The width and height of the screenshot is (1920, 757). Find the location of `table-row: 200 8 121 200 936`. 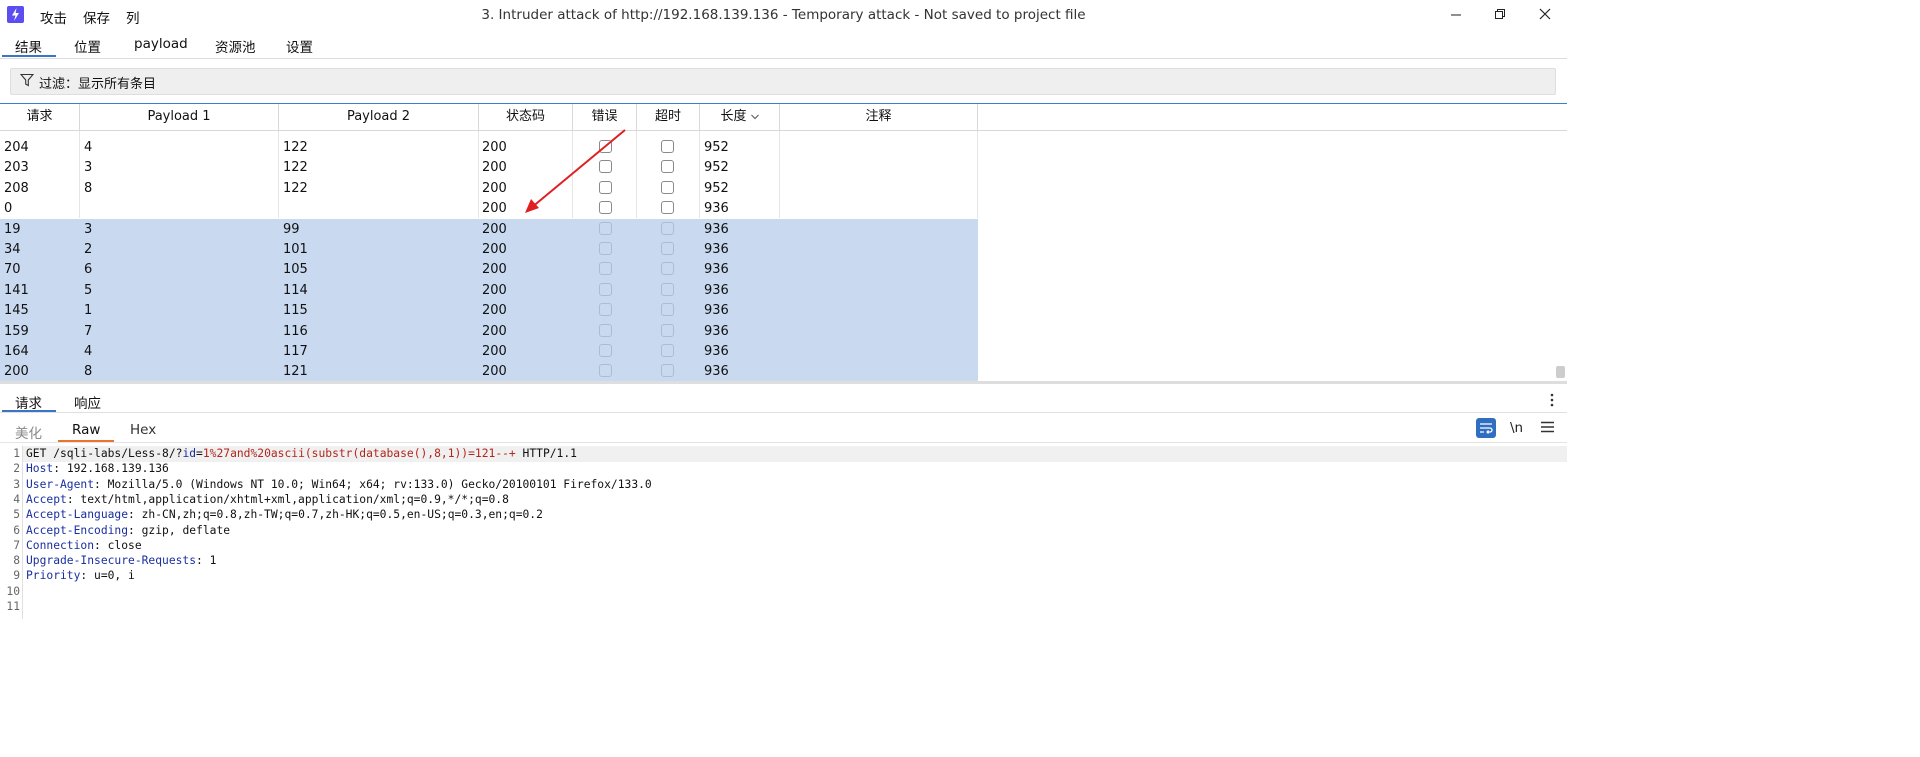

table-row: 200 8 121 200 936 is located at coordinates (489, 371).